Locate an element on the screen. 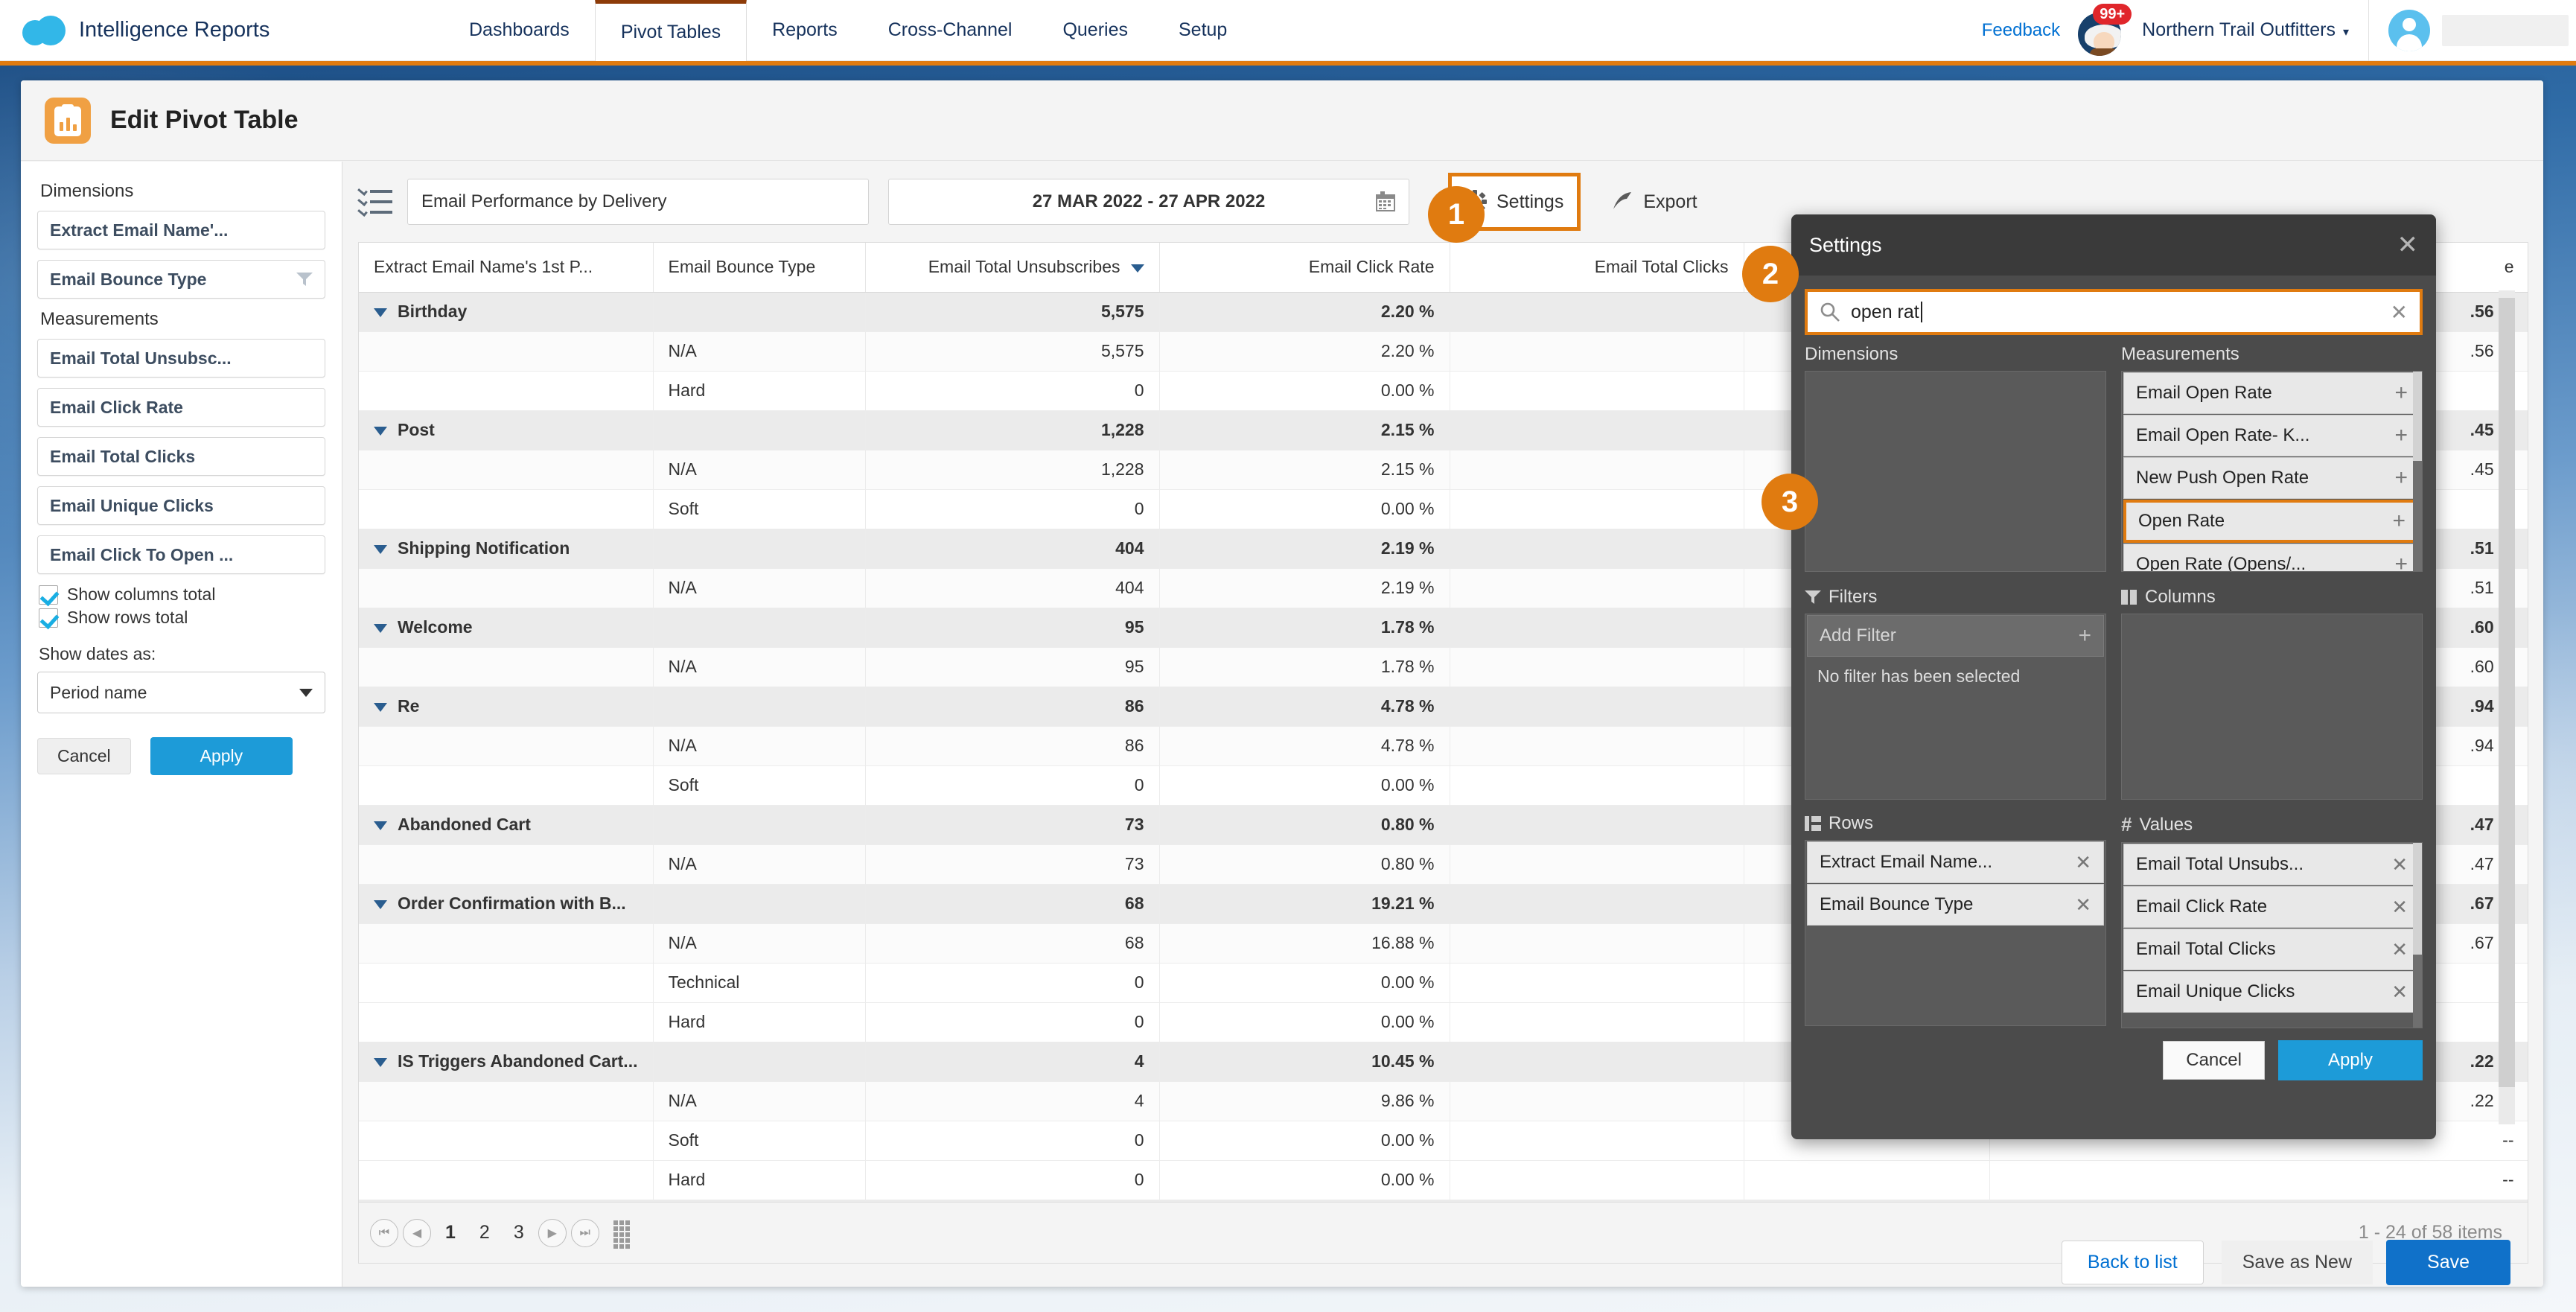 The height and width of the screenshot is (1312, 2576). measurement-chip-total-clicks: Email Total Clicks is located at coordinates (181, 456).